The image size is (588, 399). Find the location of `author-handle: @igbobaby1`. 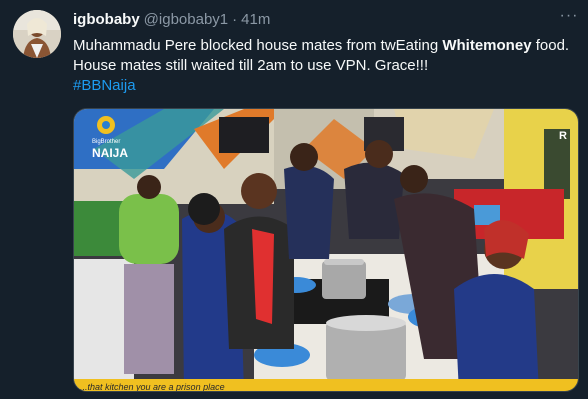

author-handle: @igbobaby1 is located at coordinates (186, 19).